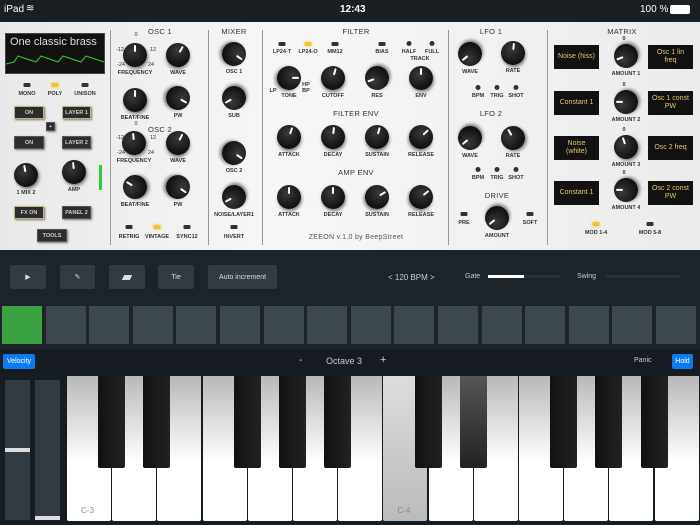  What do you see at coordinates (382, 44) in the screenshot?
I see `bias-led` at bounding box center [382, 44].